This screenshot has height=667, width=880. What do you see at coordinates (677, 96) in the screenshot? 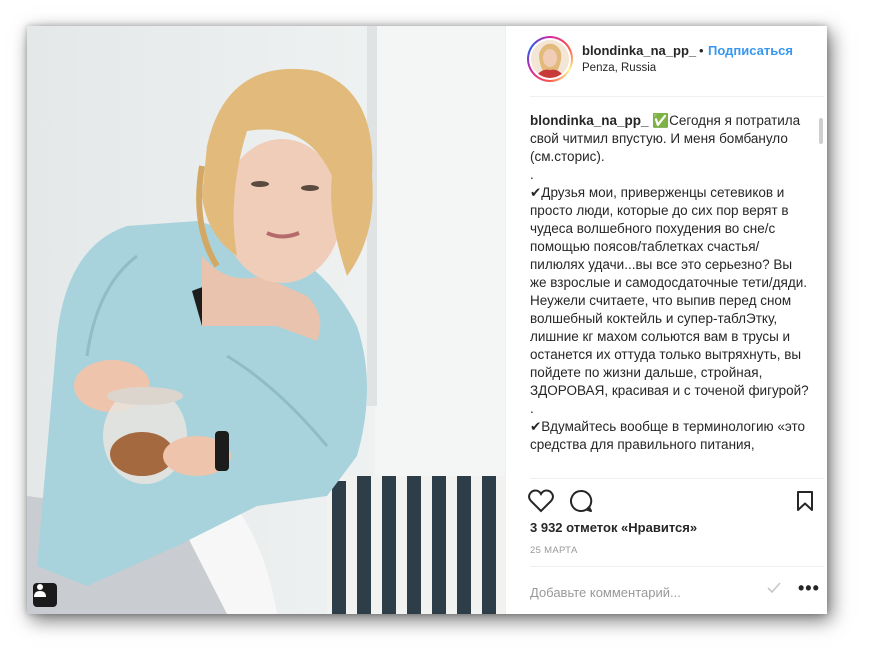
I see `header-divider` at bounding box center [677, 96].